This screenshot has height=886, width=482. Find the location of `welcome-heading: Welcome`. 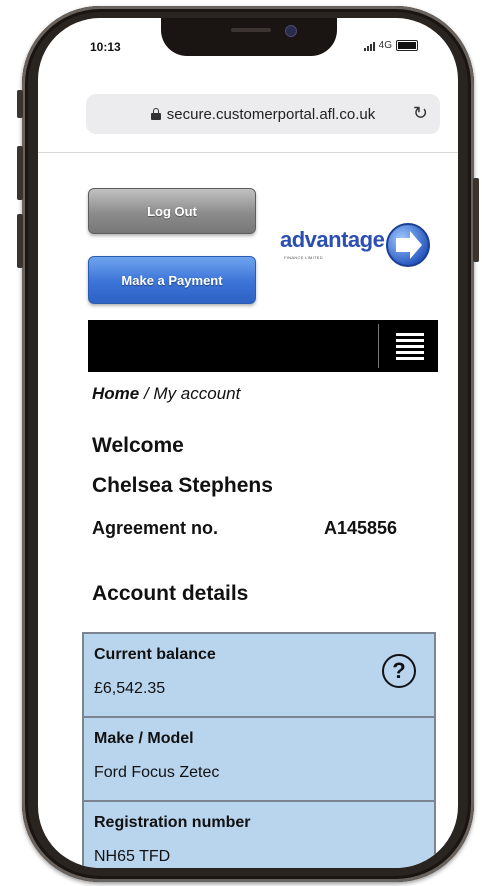

welcome-heading: Welcome is located at coordinates (138, 445).